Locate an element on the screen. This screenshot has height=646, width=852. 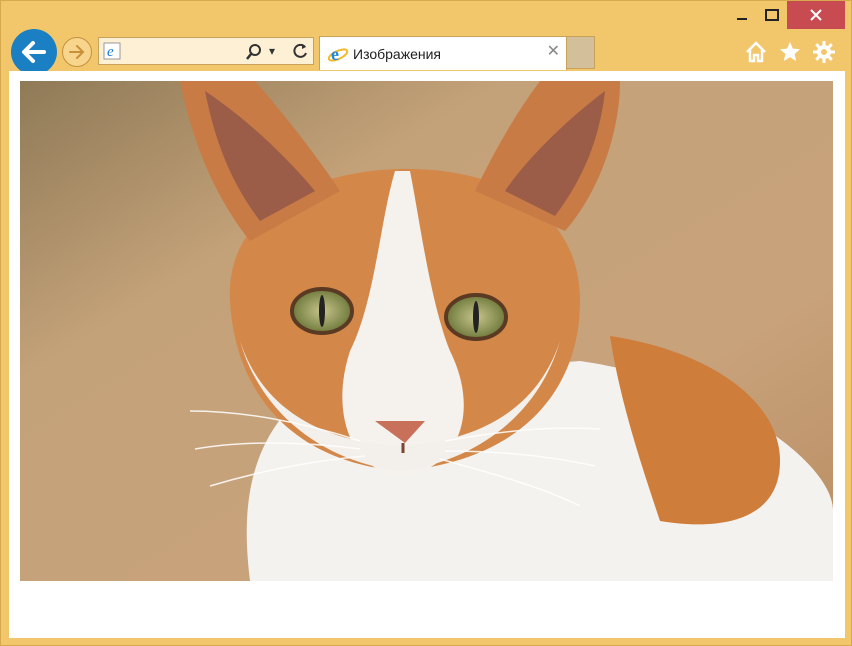
tab-title: Изображения is located at coordinates (397, 54).